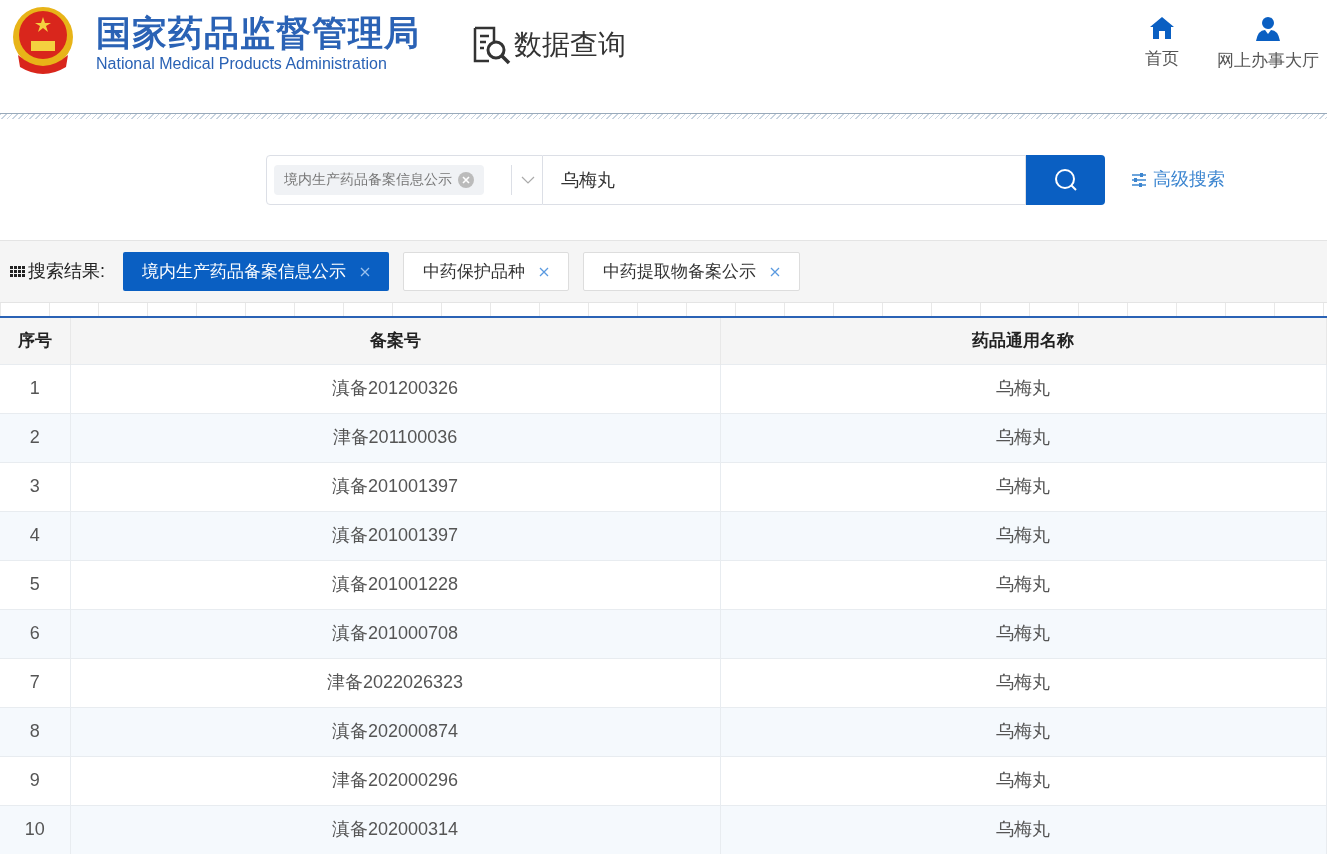  I want to click on search-button, so click(1065, 179).